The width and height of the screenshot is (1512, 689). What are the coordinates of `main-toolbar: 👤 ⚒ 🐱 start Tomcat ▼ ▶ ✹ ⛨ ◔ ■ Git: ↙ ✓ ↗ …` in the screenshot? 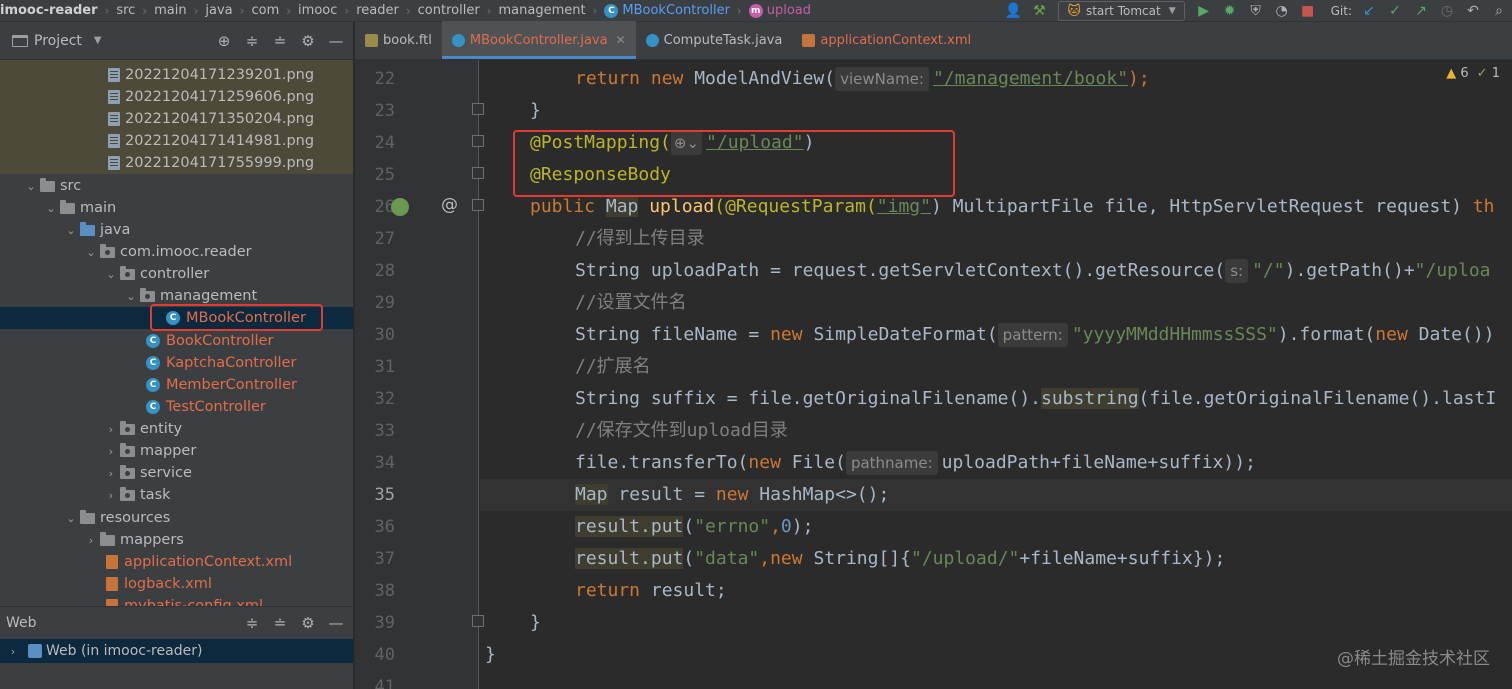 It's located at (1256, 10).